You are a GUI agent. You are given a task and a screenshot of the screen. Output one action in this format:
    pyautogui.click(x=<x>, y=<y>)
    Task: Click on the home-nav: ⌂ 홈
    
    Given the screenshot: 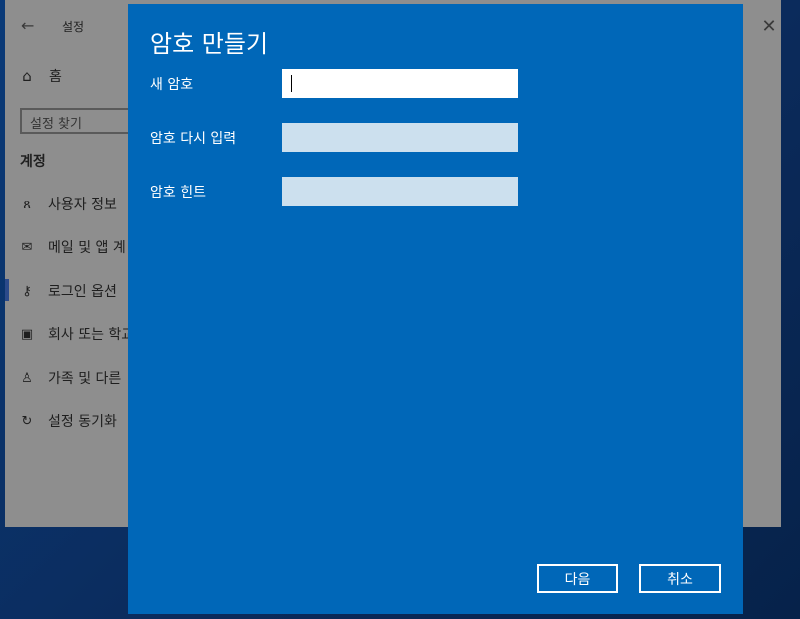 What is the action you would take?
    pyautogui.click(x=40, y=76)
    